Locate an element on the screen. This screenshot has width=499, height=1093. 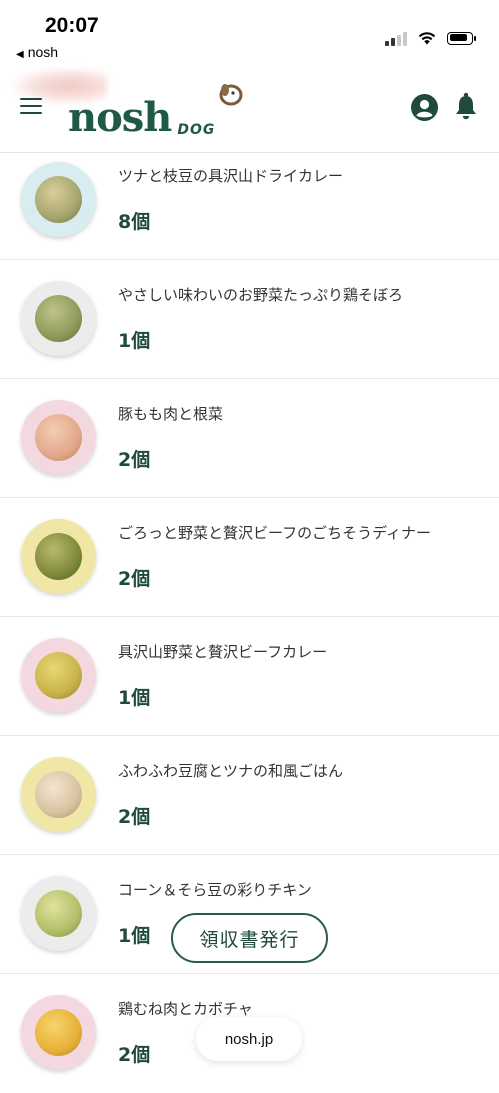
list-item: ツナと枝豆の具沢山ドライカレー 8個 is located at coordinates (249, 206).